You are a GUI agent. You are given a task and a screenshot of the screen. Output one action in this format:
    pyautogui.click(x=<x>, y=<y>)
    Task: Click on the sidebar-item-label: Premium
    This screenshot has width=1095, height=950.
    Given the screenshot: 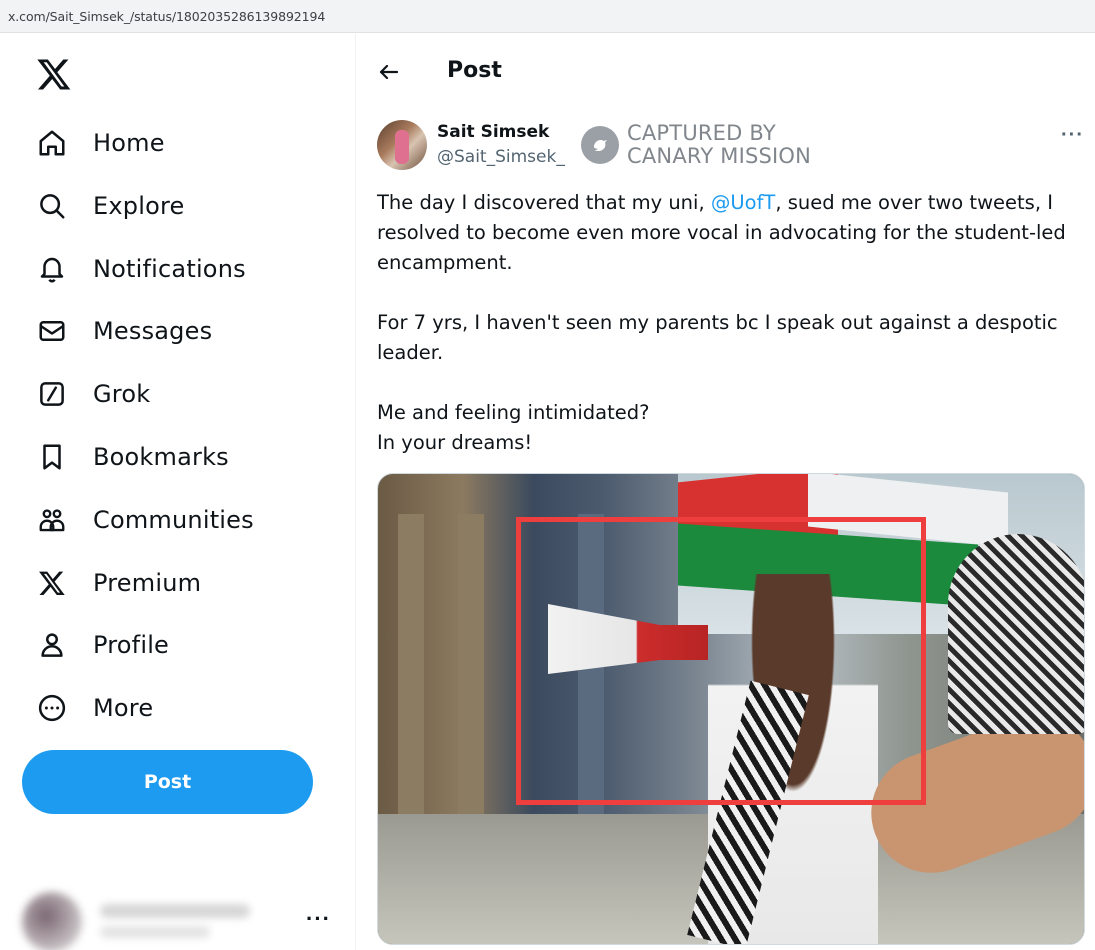 What is the action you would take?
    pyautogui.click(x=147, y=583)
    